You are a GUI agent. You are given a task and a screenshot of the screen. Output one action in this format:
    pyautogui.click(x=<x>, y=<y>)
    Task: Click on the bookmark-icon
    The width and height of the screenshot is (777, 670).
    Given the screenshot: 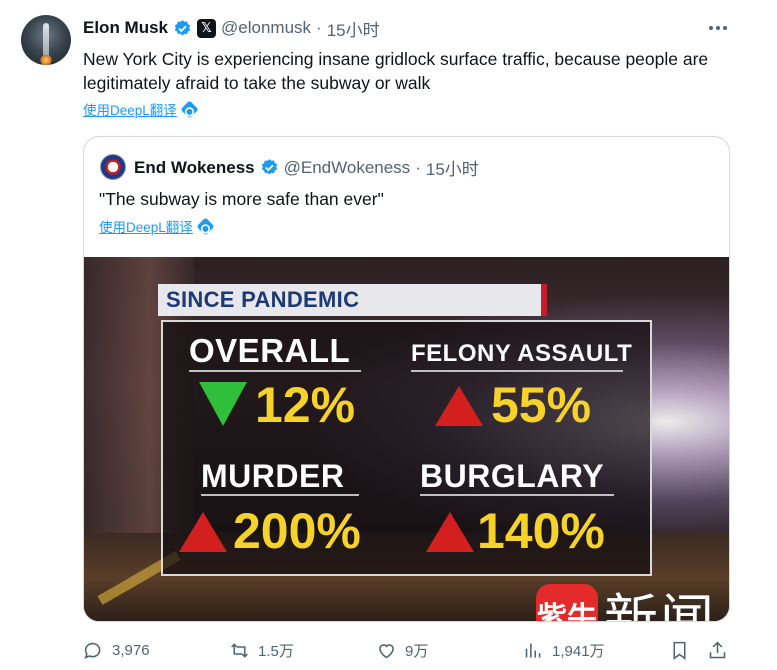 What is the action you would take?
    pyautogui.click(x=679, y=650)
    